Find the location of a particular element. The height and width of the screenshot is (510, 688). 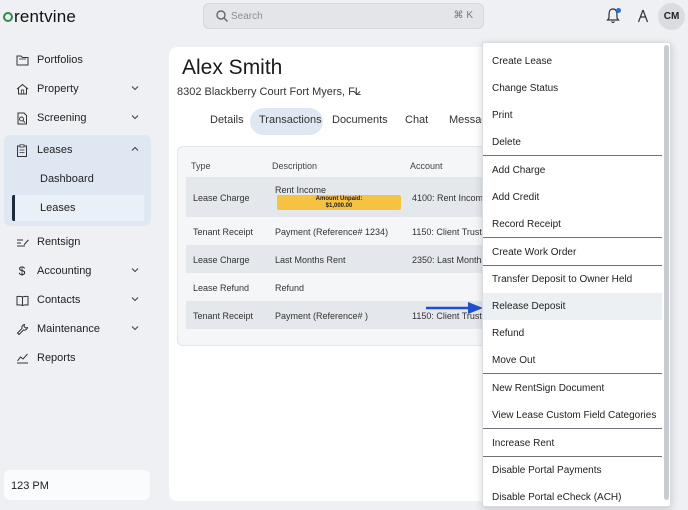

accessibility-icon is located at coordinates (643, 16).